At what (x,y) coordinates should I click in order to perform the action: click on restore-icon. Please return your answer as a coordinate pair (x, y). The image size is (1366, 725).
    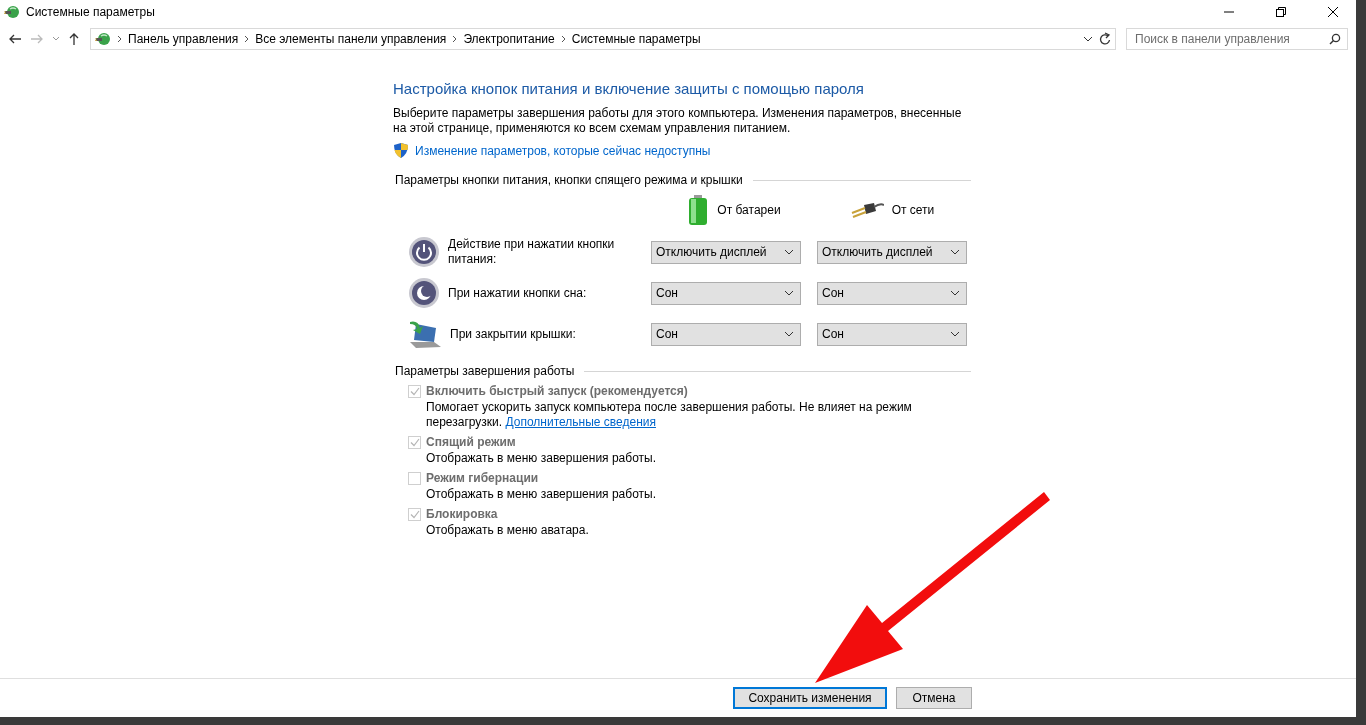
    Looking at the image, I should click on (1281, 12).